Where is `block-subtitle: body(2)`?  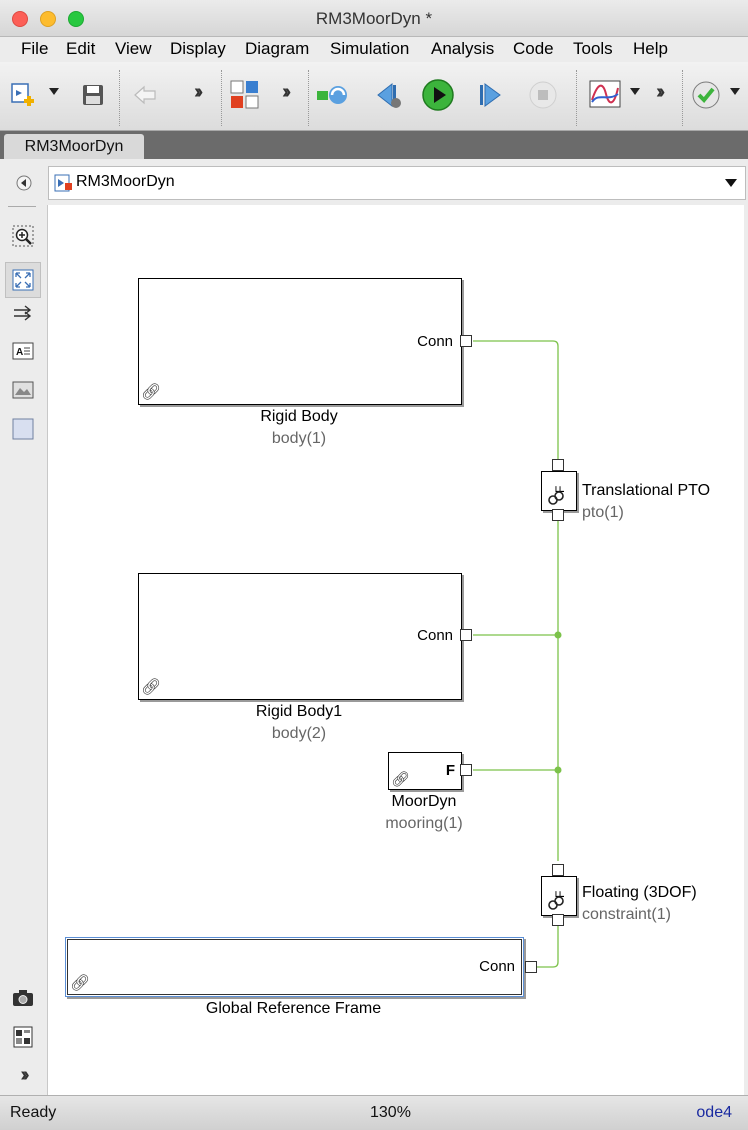 block-subtitle: body(2) is located at coordinates (299, 733).